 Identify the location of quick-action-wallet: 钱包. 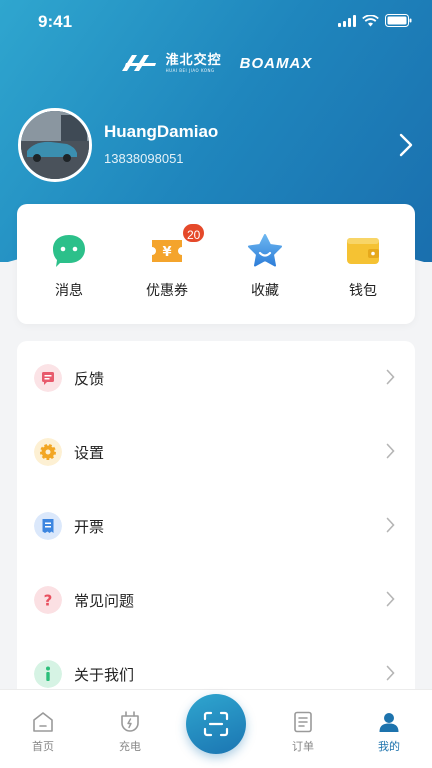
(363, 264).